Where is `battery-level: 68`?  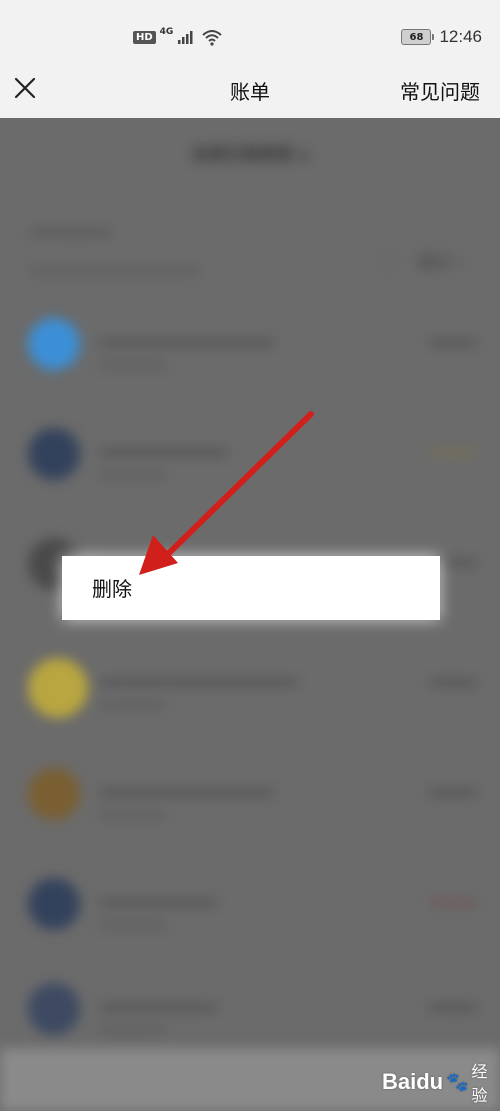
battery-level: 68 is located at coordinates (416, 37).